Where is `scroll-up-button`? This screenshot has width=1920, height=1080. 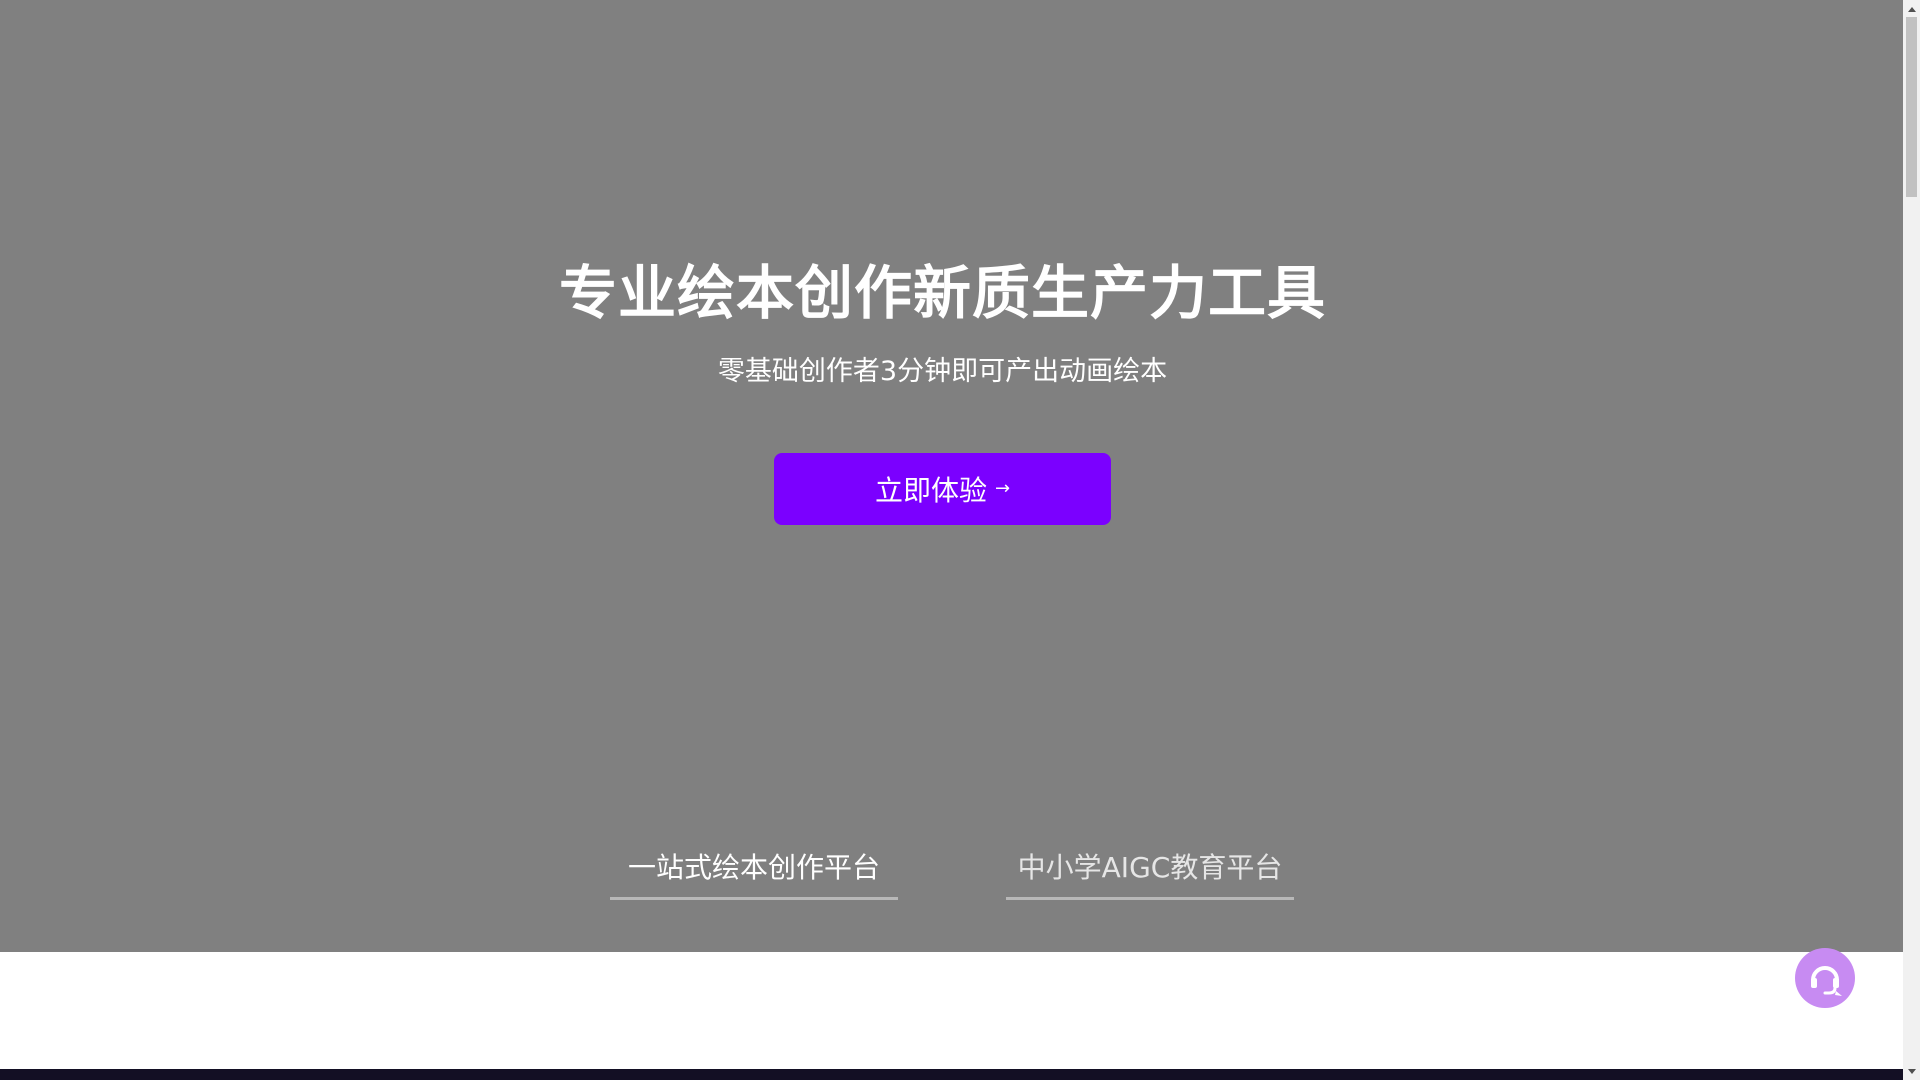 scroll-up-button is located at coordinates (1911, 8).